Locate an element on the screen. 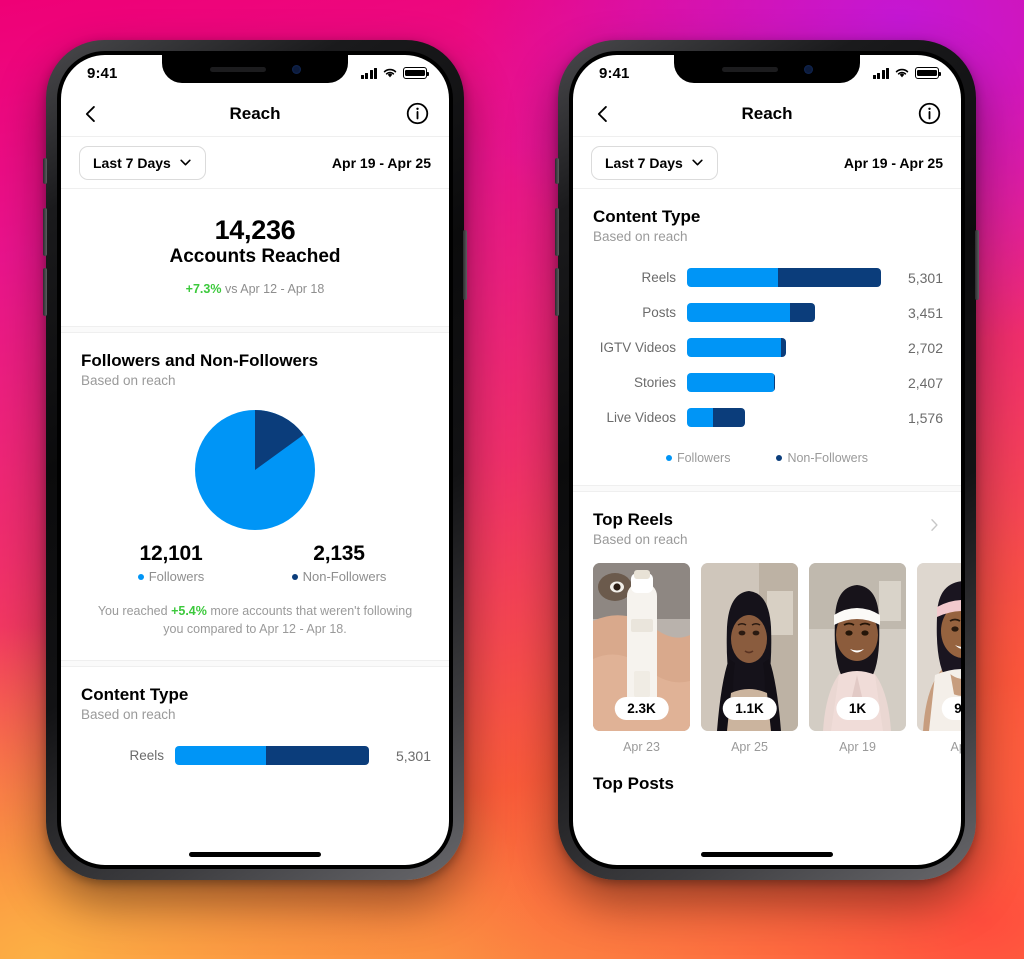 The image size is (1024, 959). bar-value: 5,301 is located at coordinates (925, 277).